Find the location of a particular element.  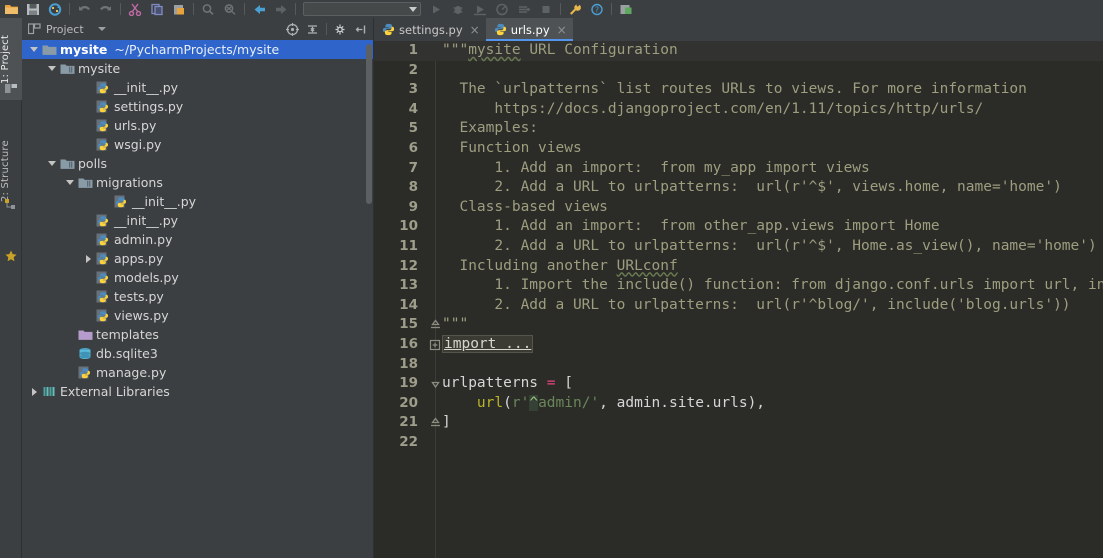

fold-collapsed-icon is located at coordinates (435, 344).